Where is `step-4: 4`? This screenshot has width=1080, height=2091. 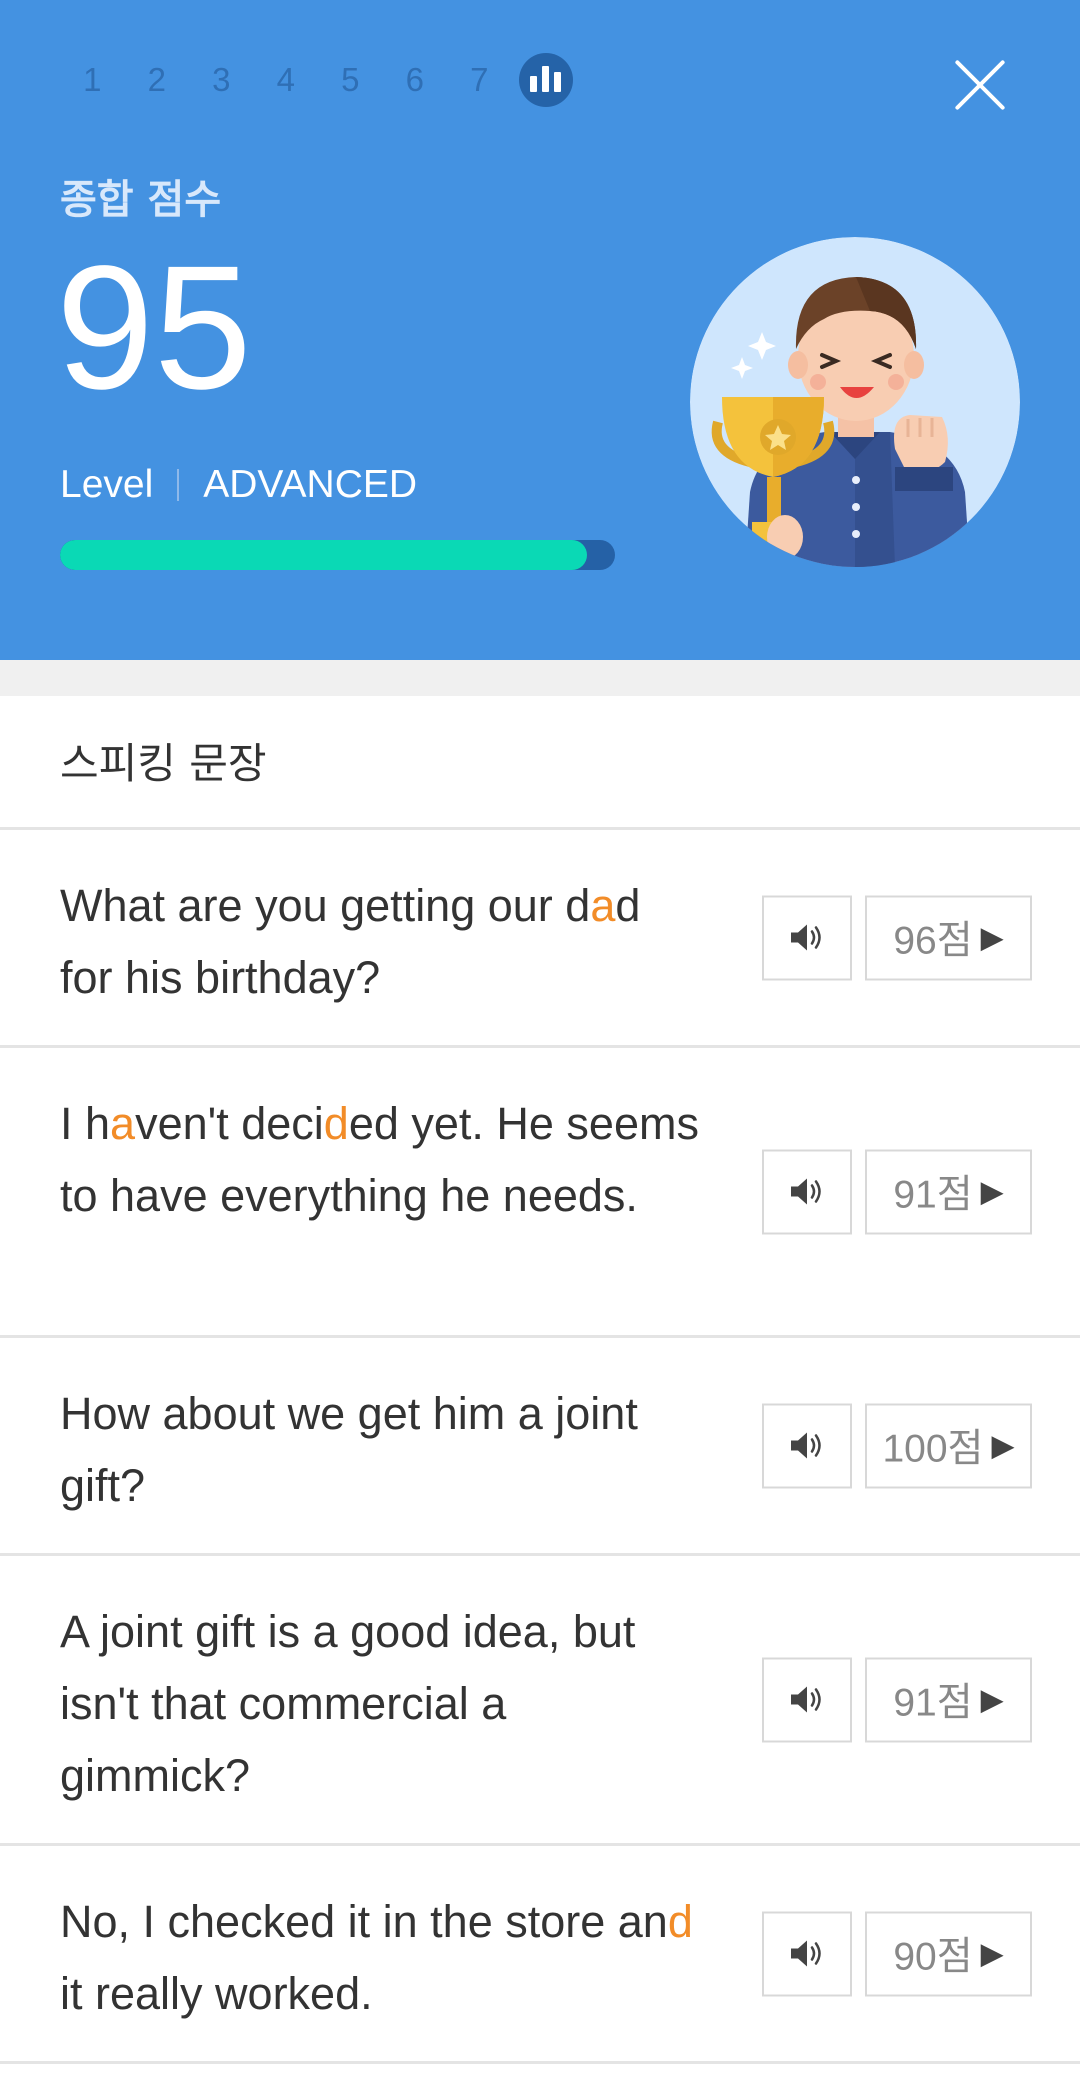
step-4: 4 is located at coordinates (286, 80).